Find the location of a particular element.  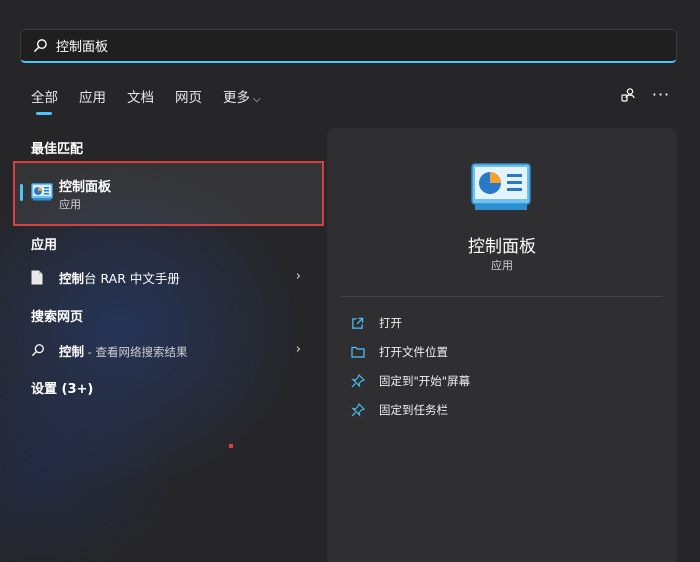

action-open-file-location-label: 打开文件位置 is located at coordinates (413, 352).